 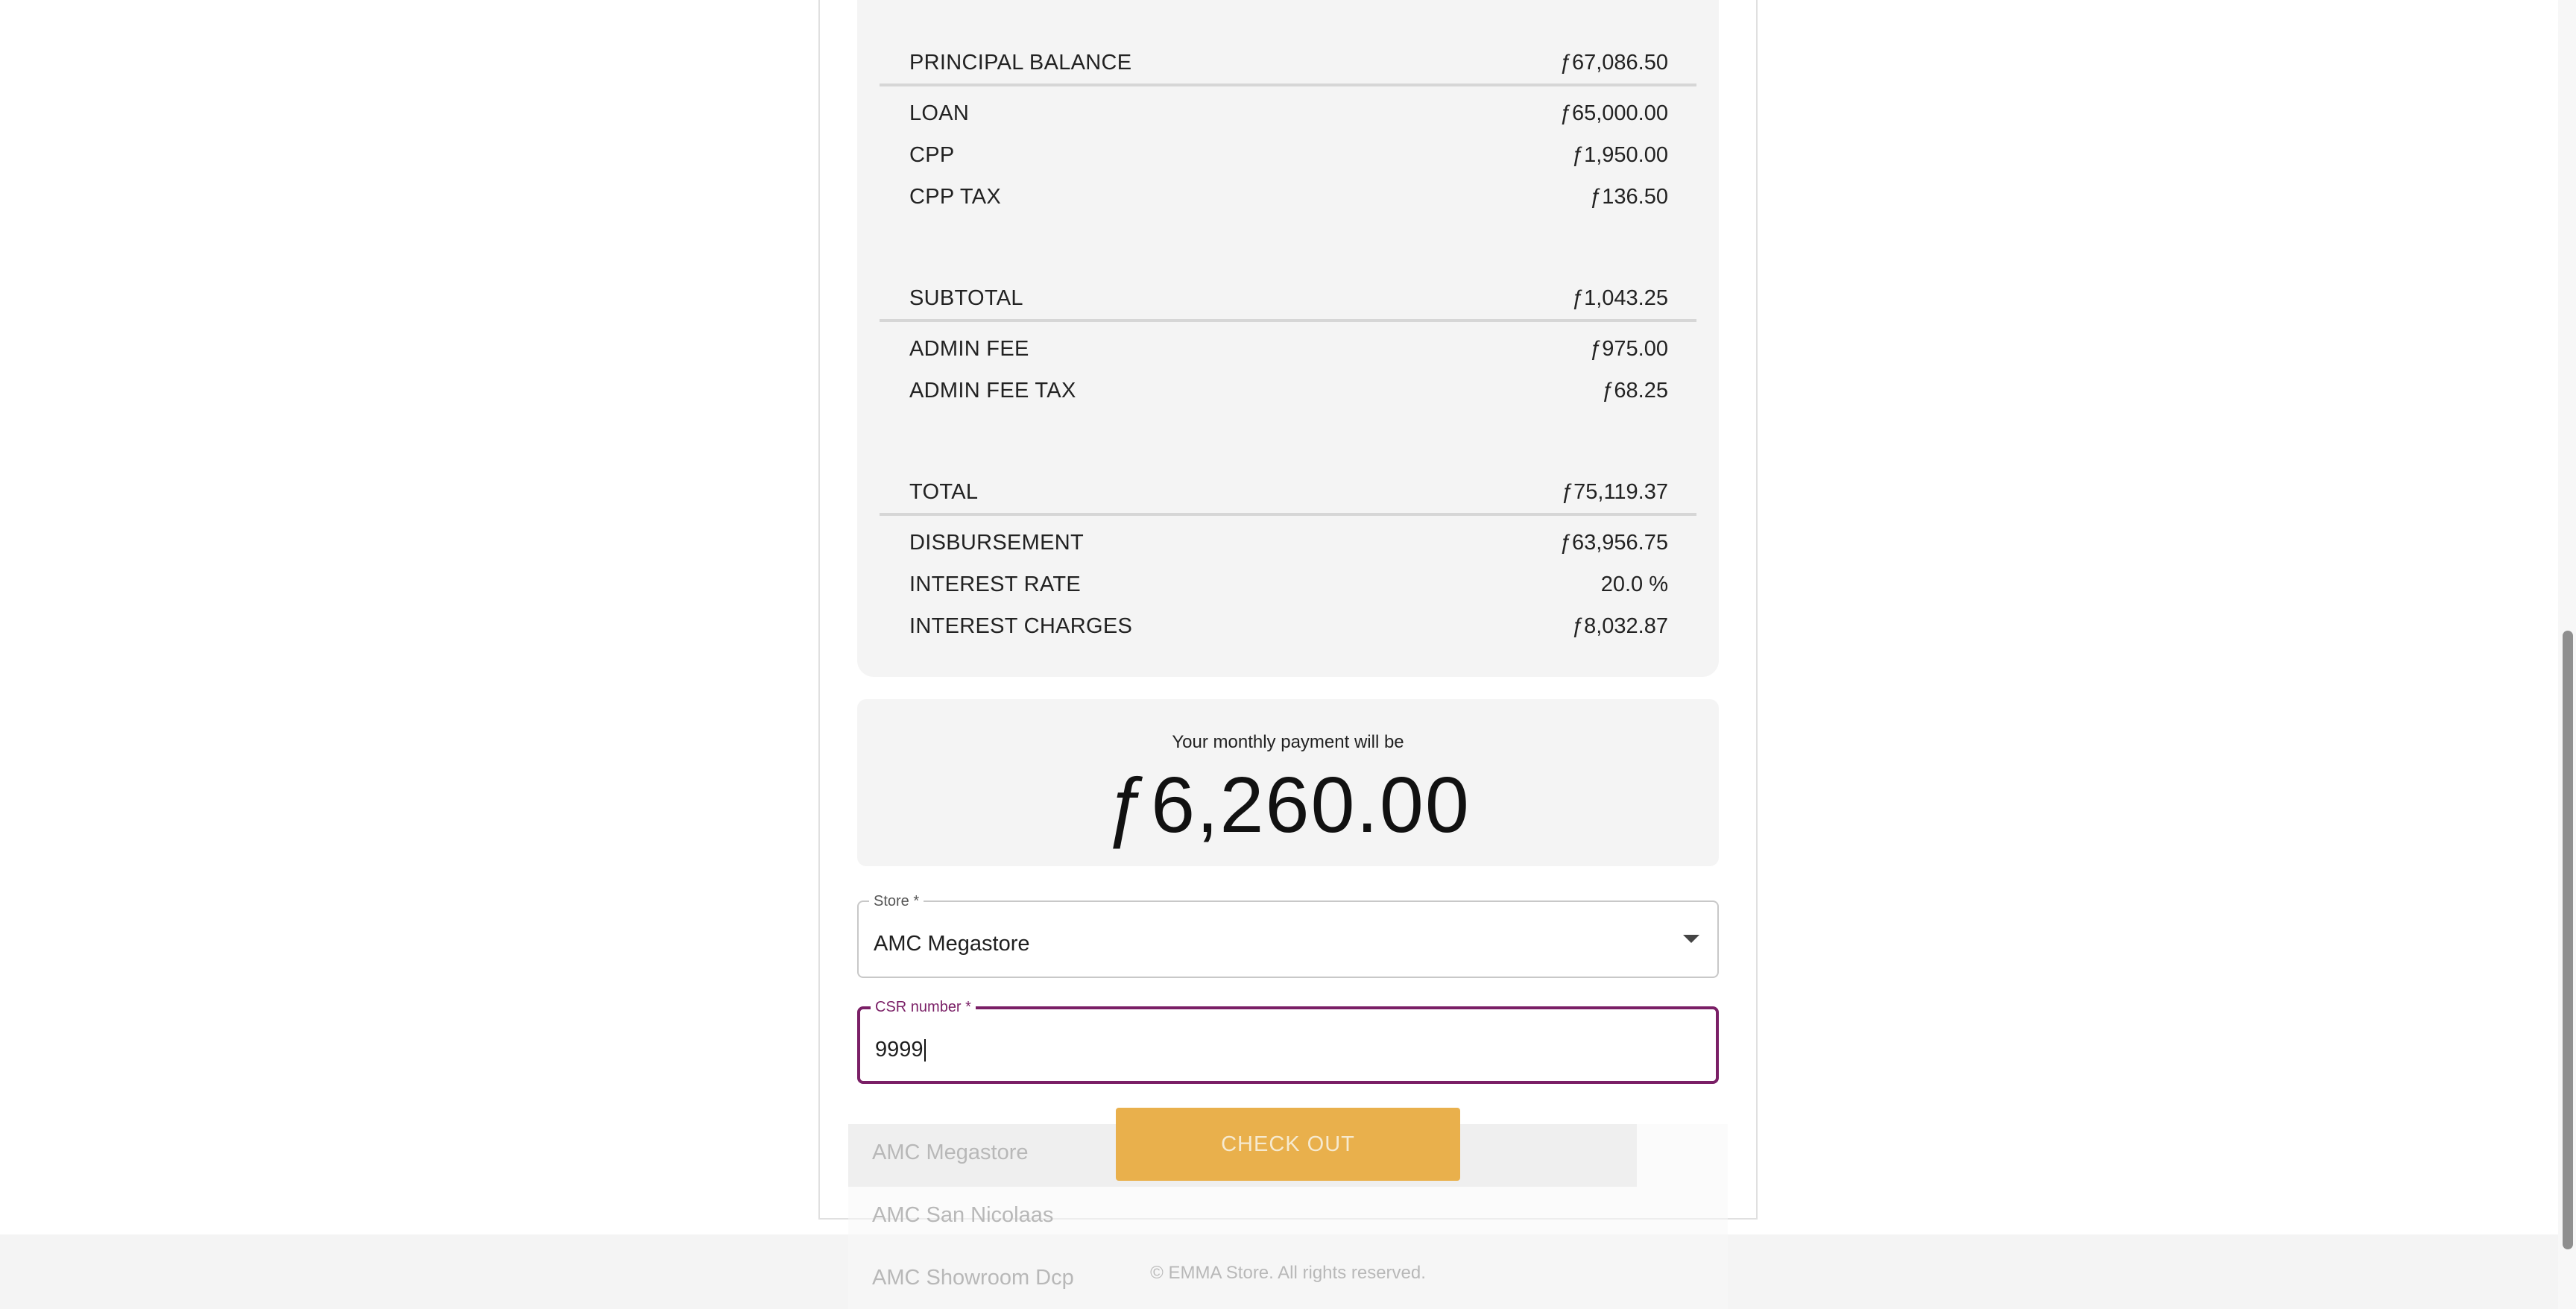 What do you see at coordinates (2568, 940) in the screenshot?
I see `scrollbar-thumb` at bounding box center [2568, 940].